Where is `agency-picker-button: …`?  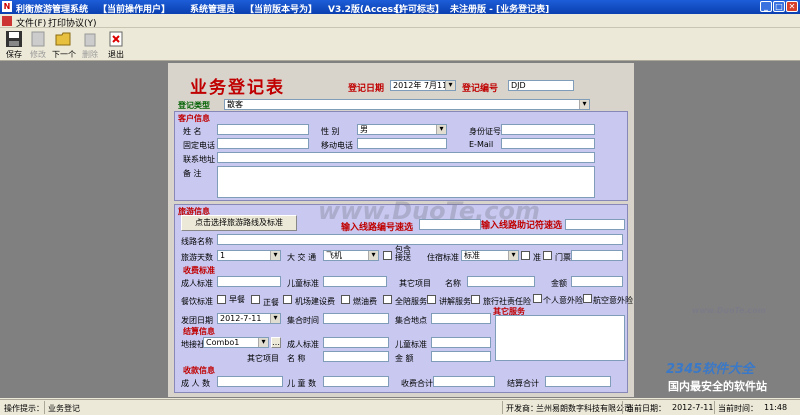 agency-picker-button: … is located at coordinates (276, 342).